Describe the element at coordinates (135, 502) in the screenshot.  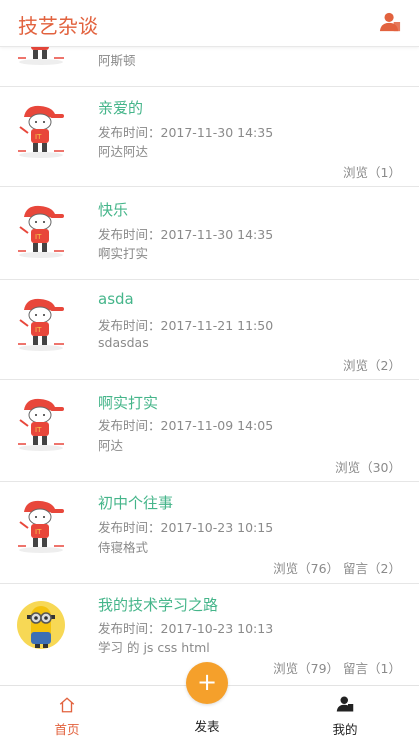
I see `post-title: 初中个往事` at that location.